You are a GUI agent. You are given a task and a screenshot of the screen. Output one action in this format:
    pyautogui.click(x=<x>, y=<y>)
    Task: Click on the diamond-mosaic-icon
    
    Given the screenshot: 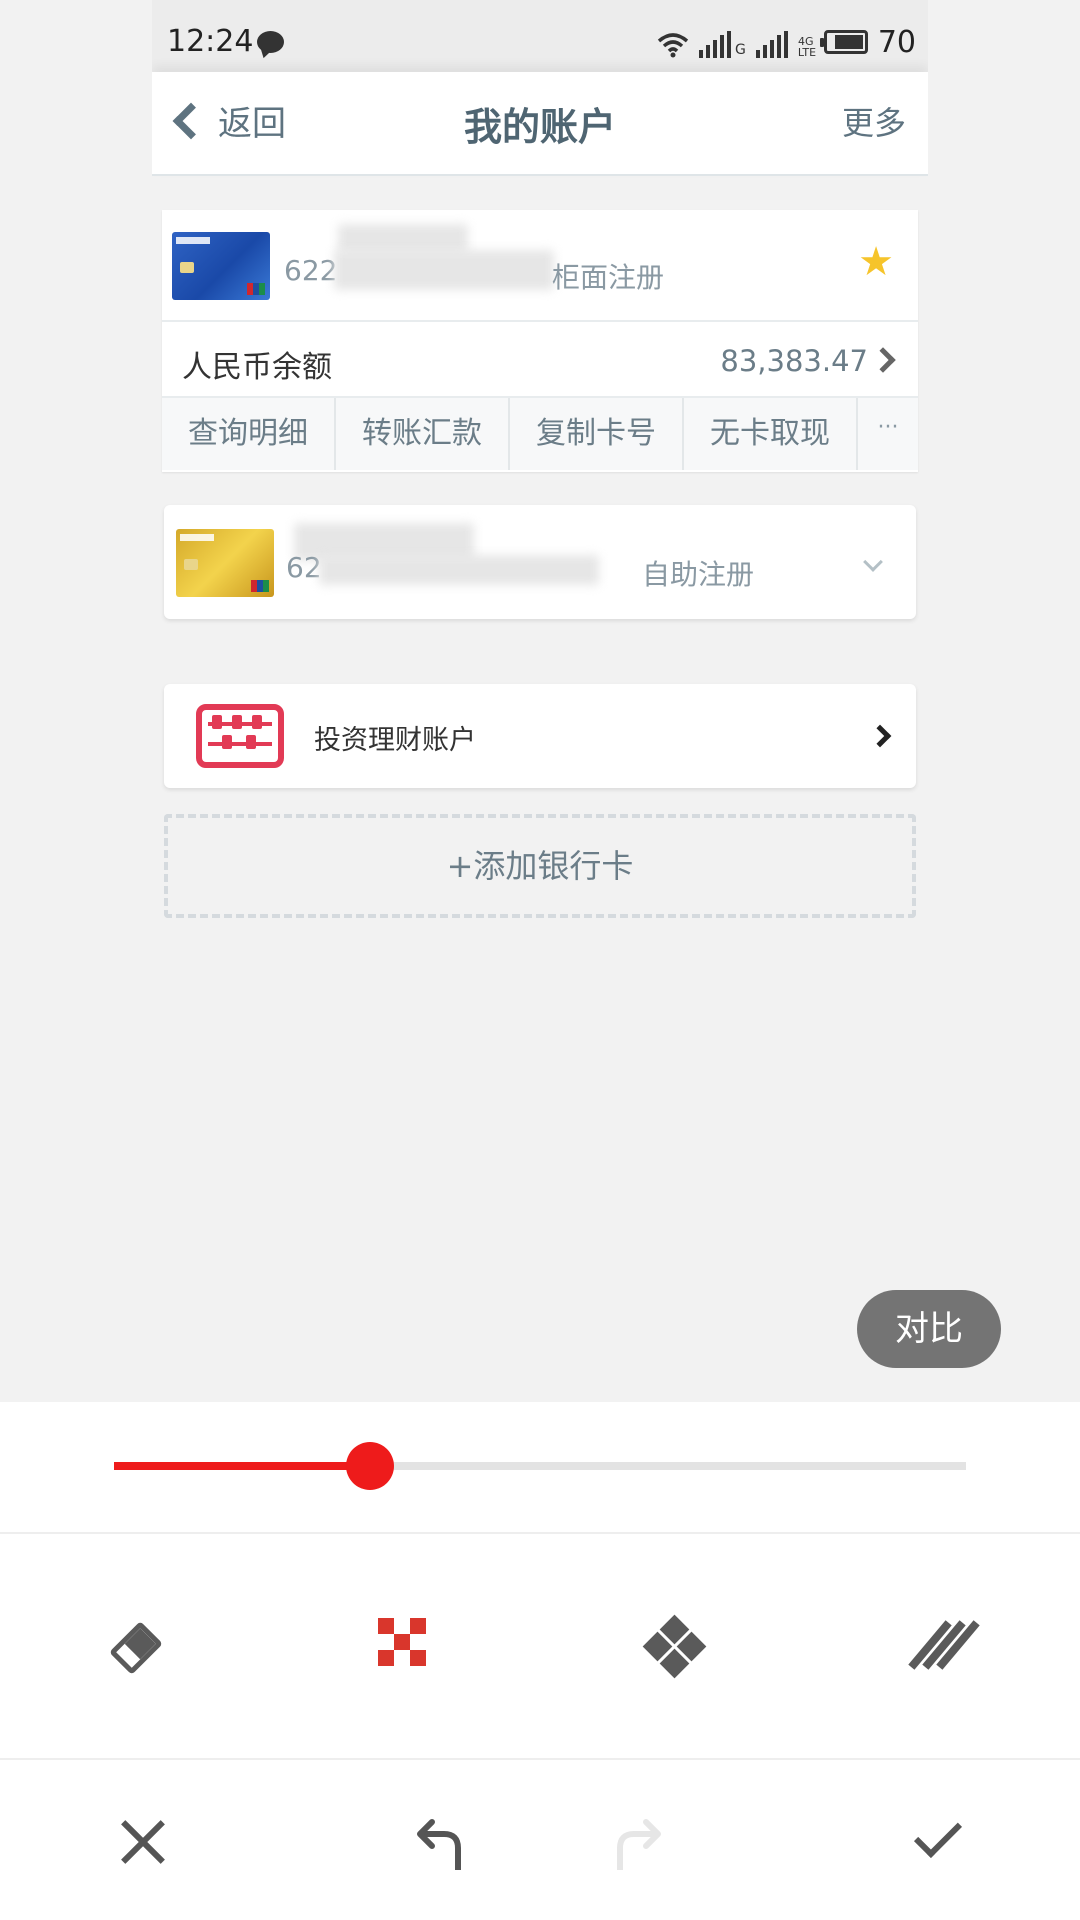 What is the action you would take?
    pyautogui.click(x=674, y=1646)
    